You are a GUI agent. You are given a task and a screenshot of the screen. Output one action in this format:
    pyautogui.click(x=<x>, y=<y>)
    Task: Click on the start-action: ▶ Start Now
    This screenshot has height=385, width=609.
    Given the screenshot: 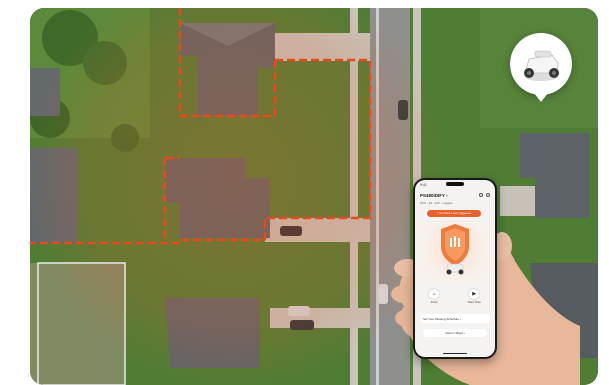 What is the action you would take?
    pyautogui.click(x=474, y=296)
    